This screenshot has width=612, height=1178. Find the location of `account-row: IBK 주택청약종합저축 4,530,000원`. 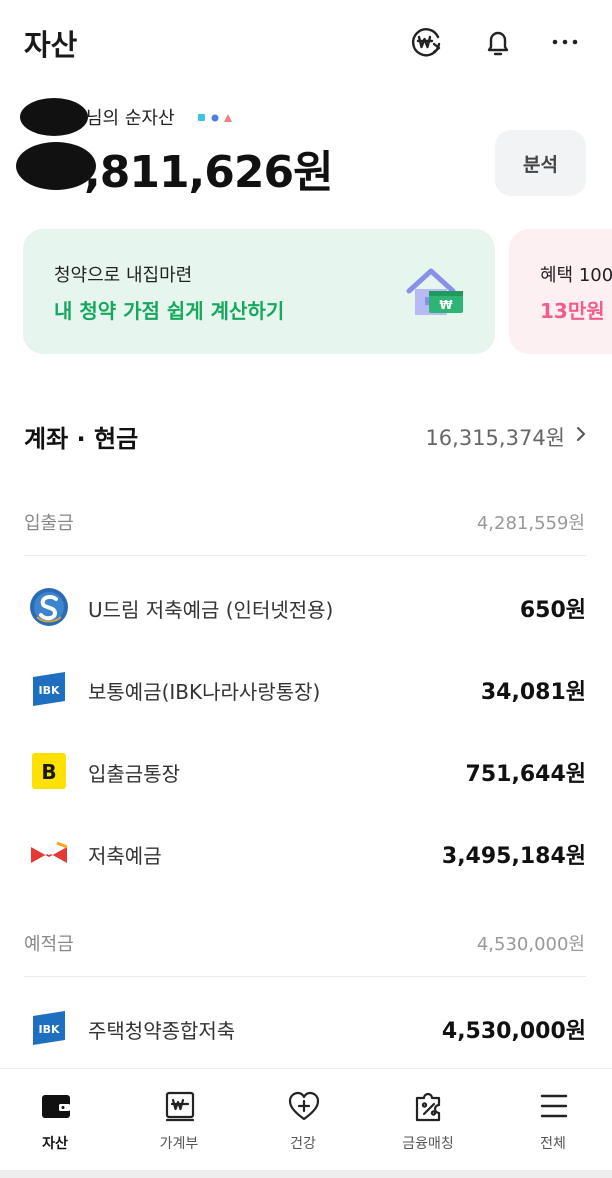

account-row: IBK 주택청약종합저축 4,530,000원 is located at coordinates (305, 1028).